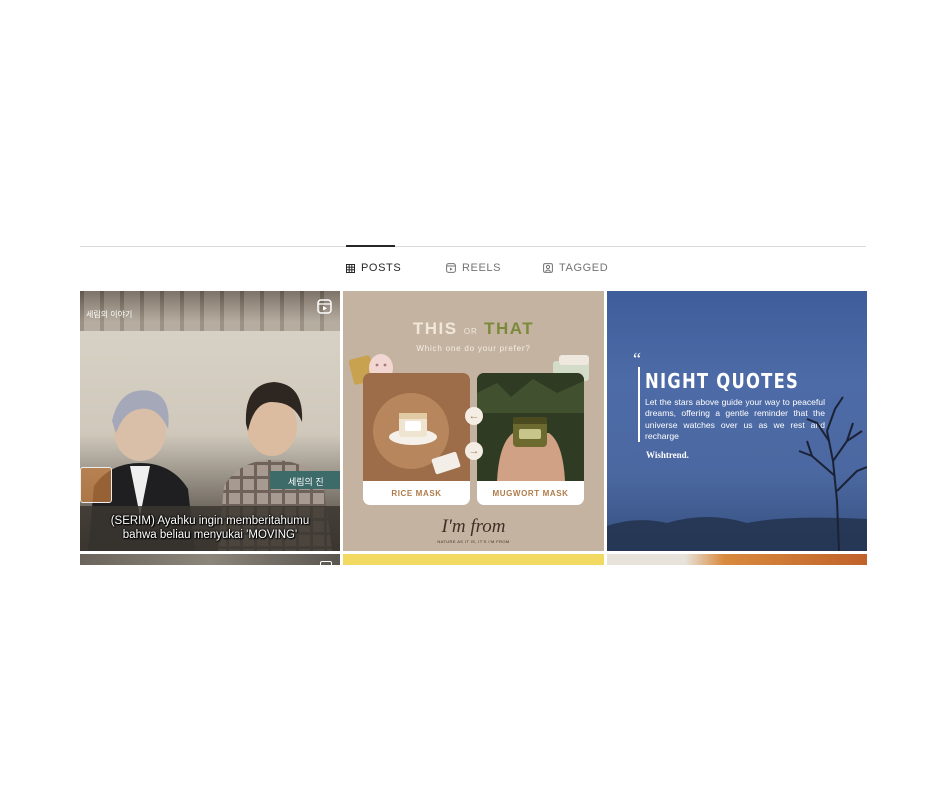  I want to click on this-text: THIS, so click(435, 328).